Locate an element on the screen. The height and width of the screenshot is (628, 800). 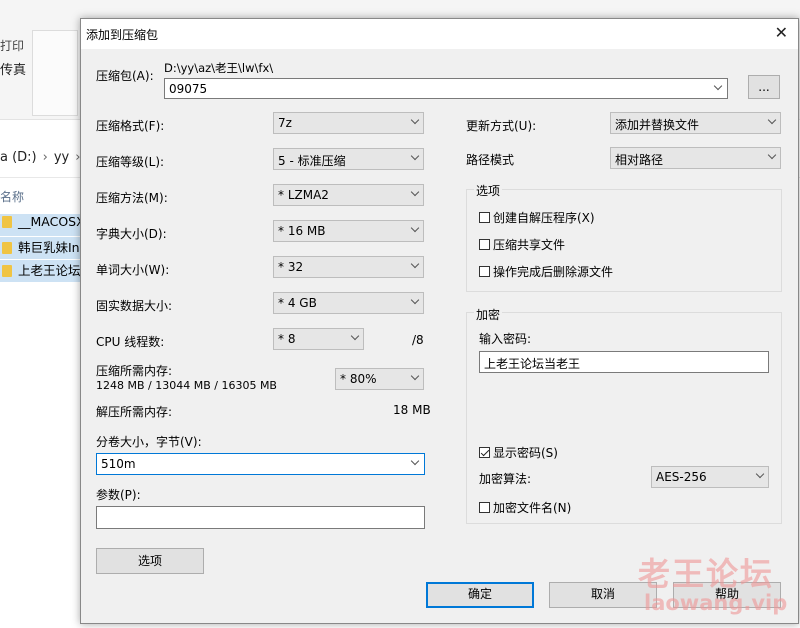
password-input: 上老王论坛当老王 is located at coordinates (624, 362).